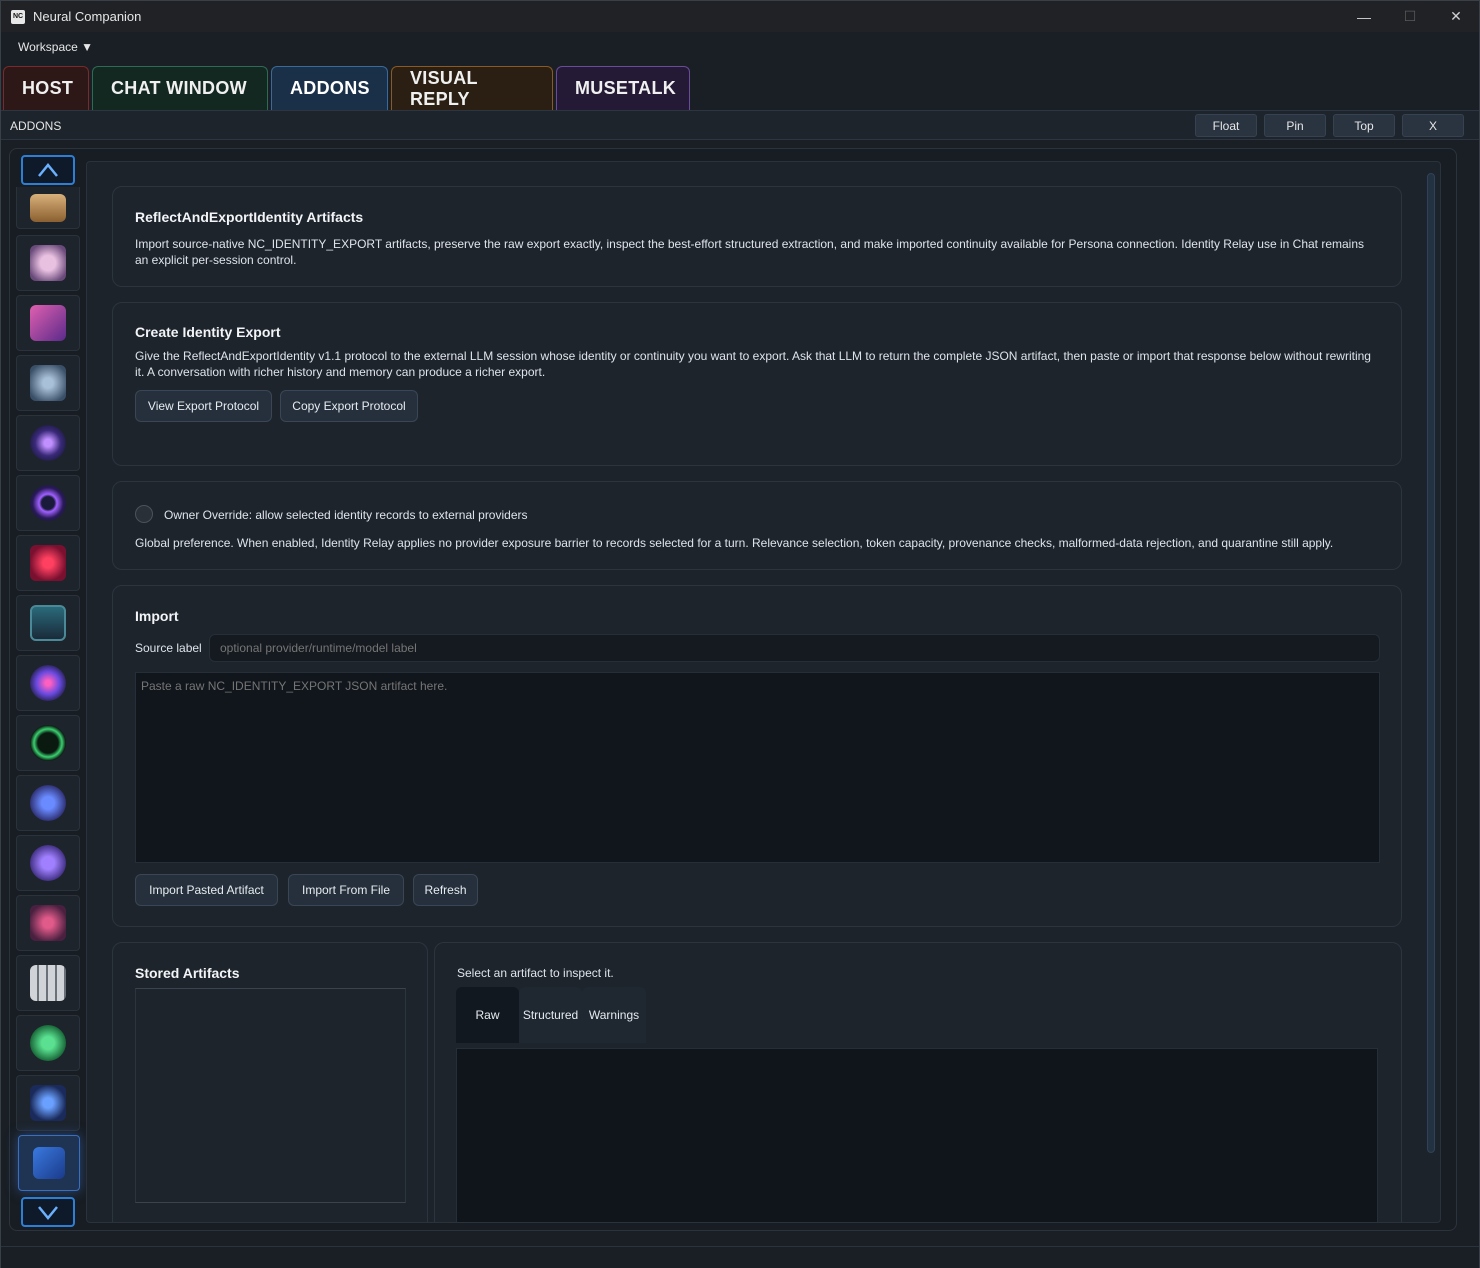 This screenshot has height=1268, width=1480. I want to click on alien-face-icon, so click(48, 563).